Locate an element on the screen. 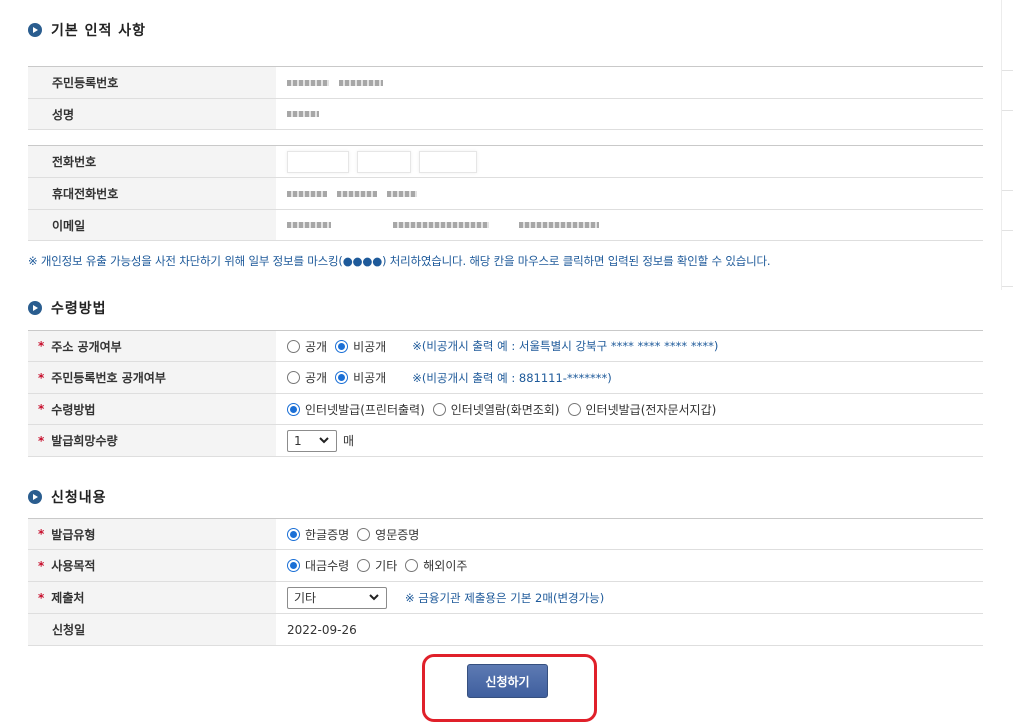  radio-label: 영문증명 is located at coordinates (397, 534).